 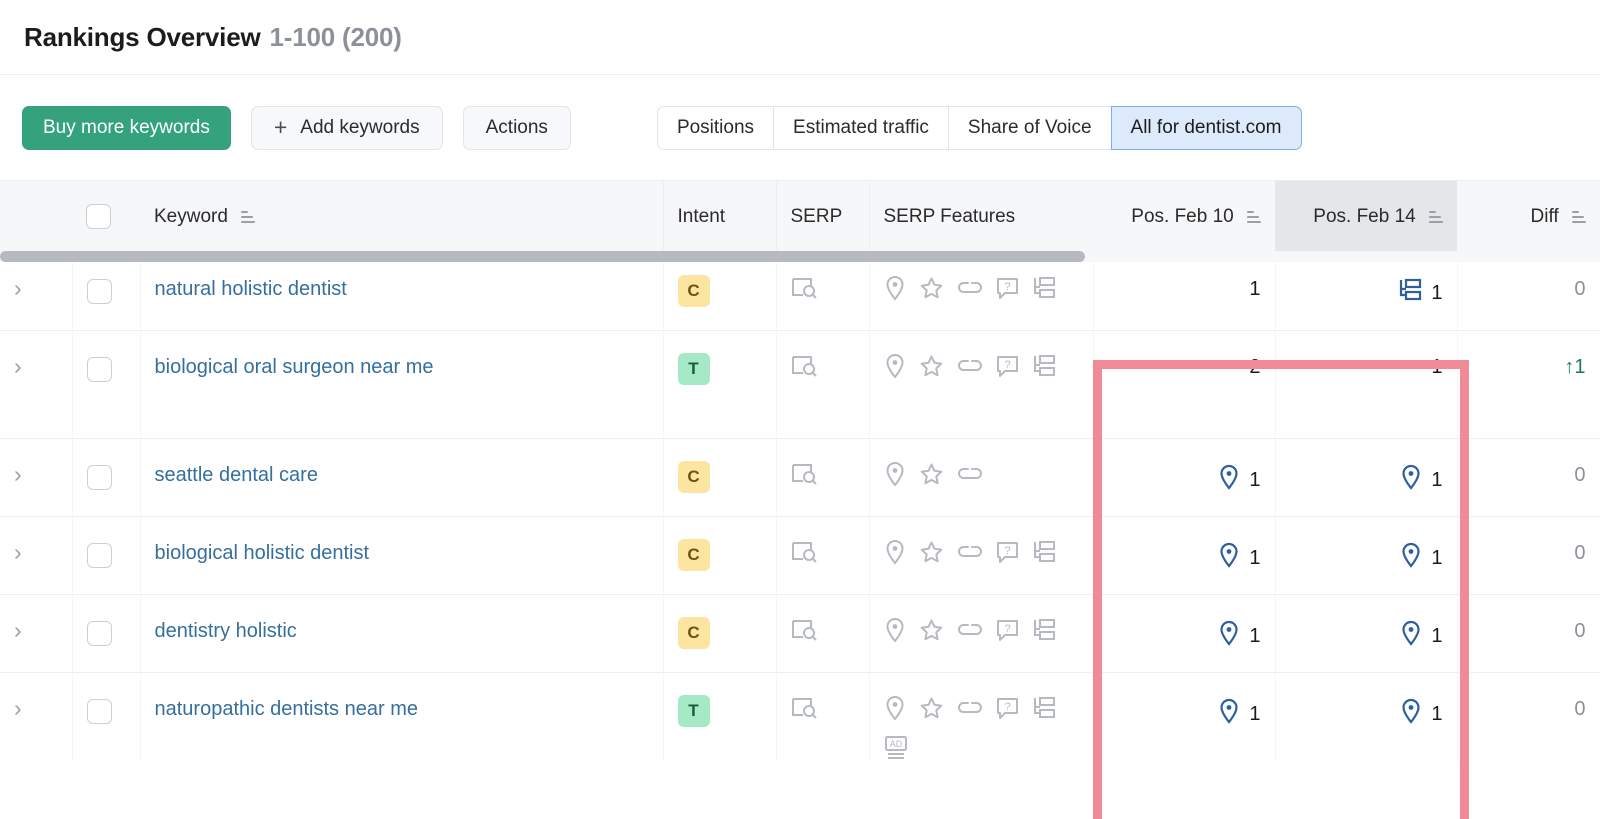 I want to click on header-intent: Intent, so click(x=720, y=216).